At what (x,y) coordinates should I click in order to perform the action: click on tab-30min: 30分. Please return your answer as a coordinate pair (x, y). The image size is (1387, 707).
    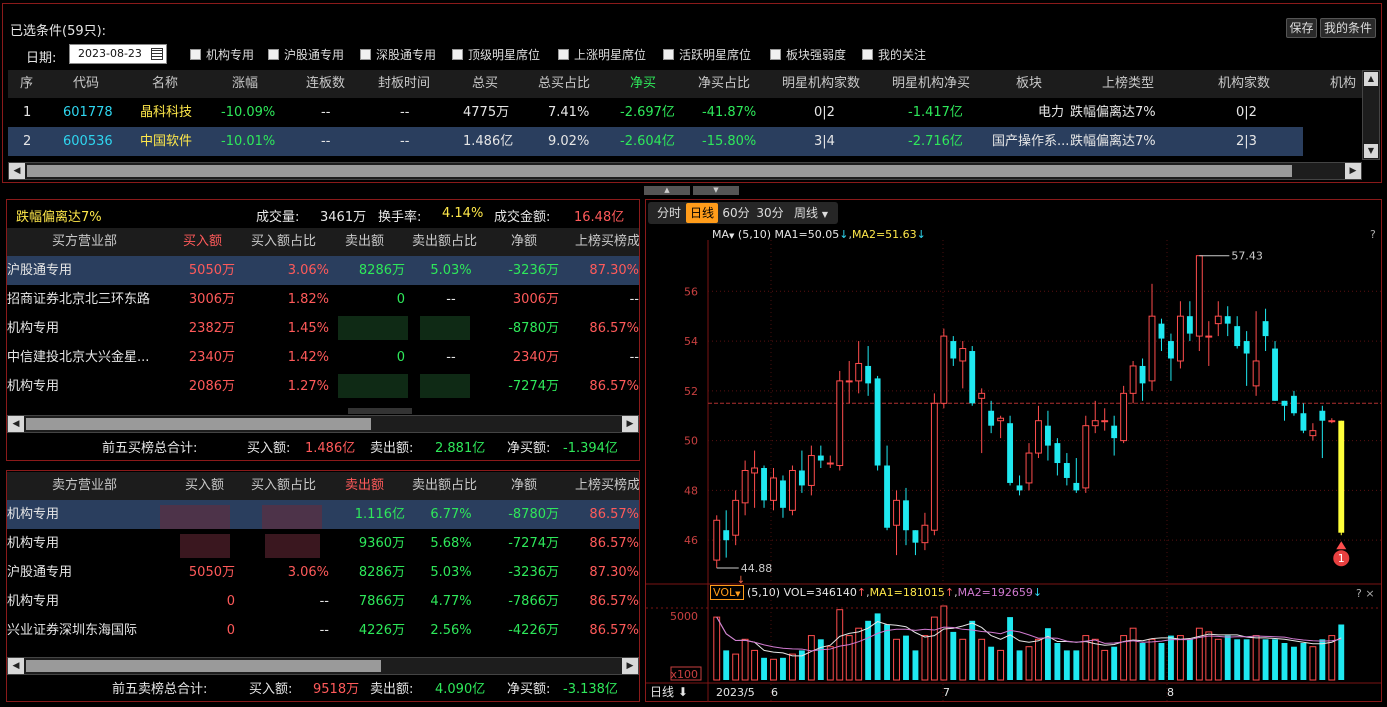
    Looking at the image, I should click on (770, 213).